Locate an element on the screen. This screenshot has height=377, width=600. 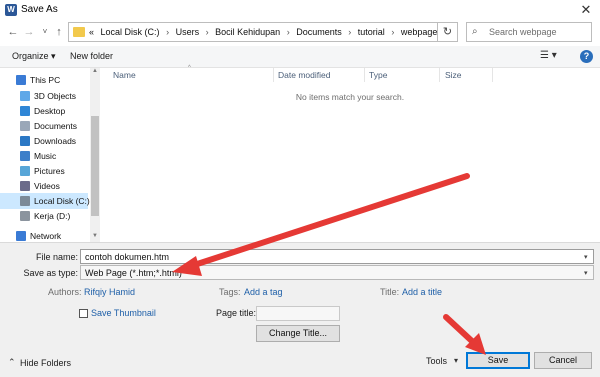
sidebar-item-3d-objects: 3D Objects is located at coordinates (44, 96).